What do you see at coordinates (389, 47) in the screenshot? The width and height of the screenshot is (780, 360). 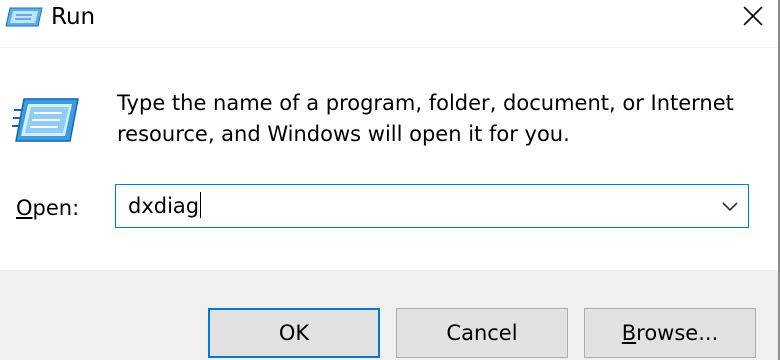 I see `title-separator` at bounding box center [389, 47].